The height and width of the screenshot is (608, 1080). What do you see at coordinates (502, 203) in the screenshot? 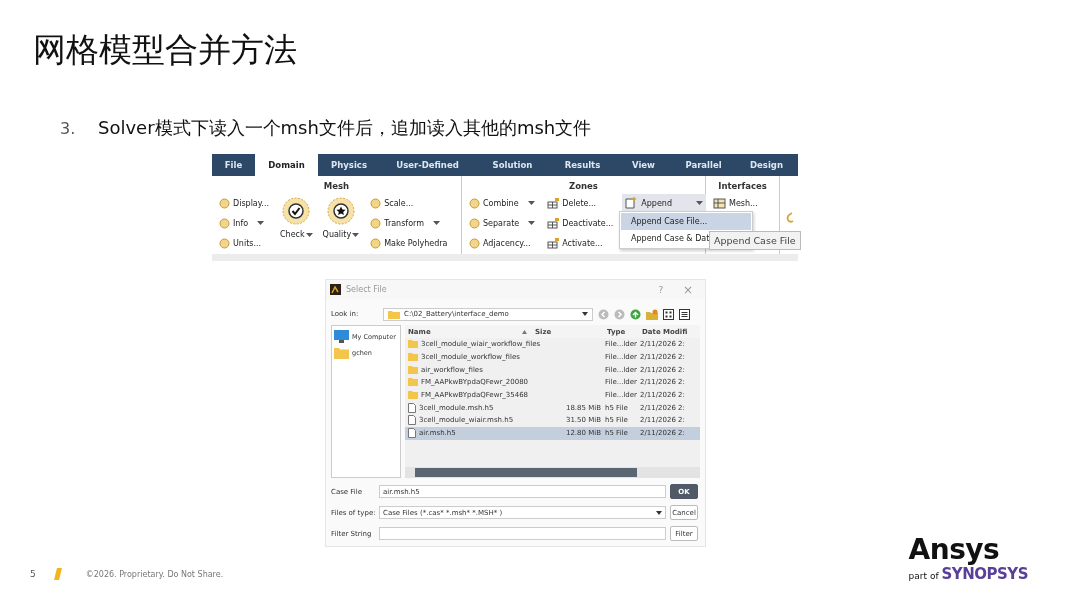
I see `ribbon-button: Combine` at bounding box center [502, 203].